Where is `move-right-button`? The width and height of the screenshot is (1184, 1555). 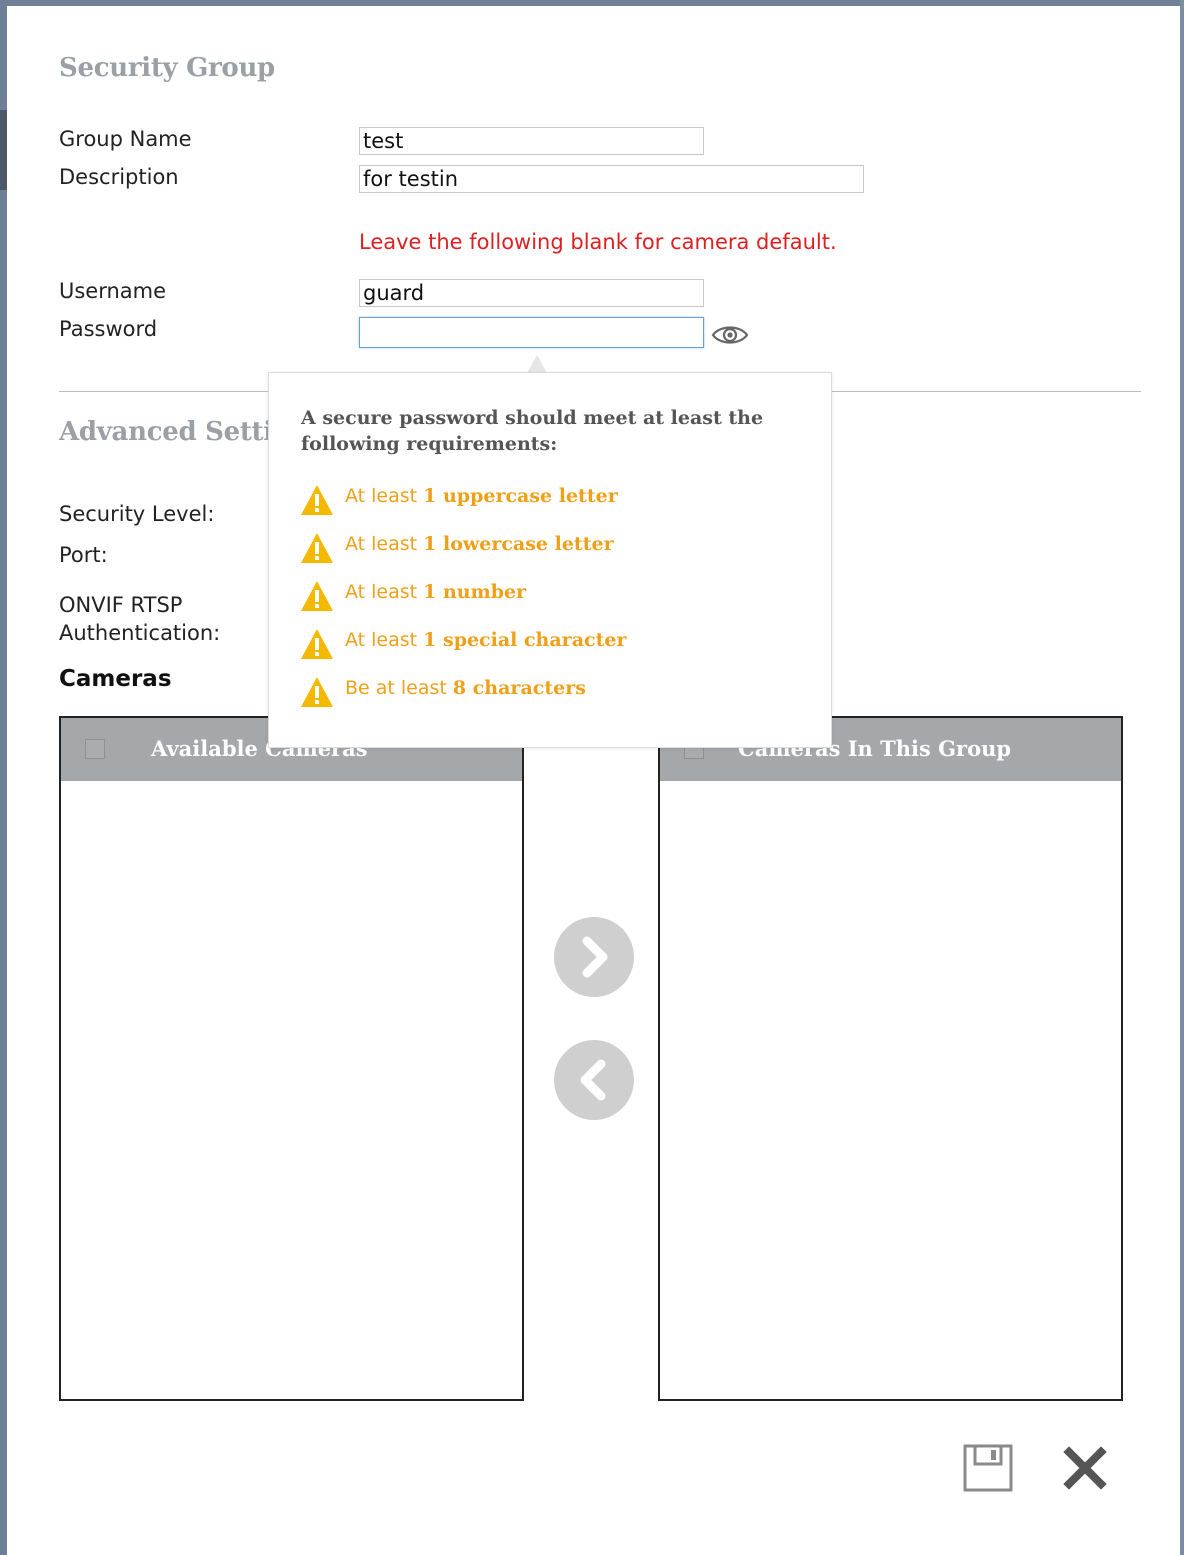
move-right-button is located at coordinates (594, 957).